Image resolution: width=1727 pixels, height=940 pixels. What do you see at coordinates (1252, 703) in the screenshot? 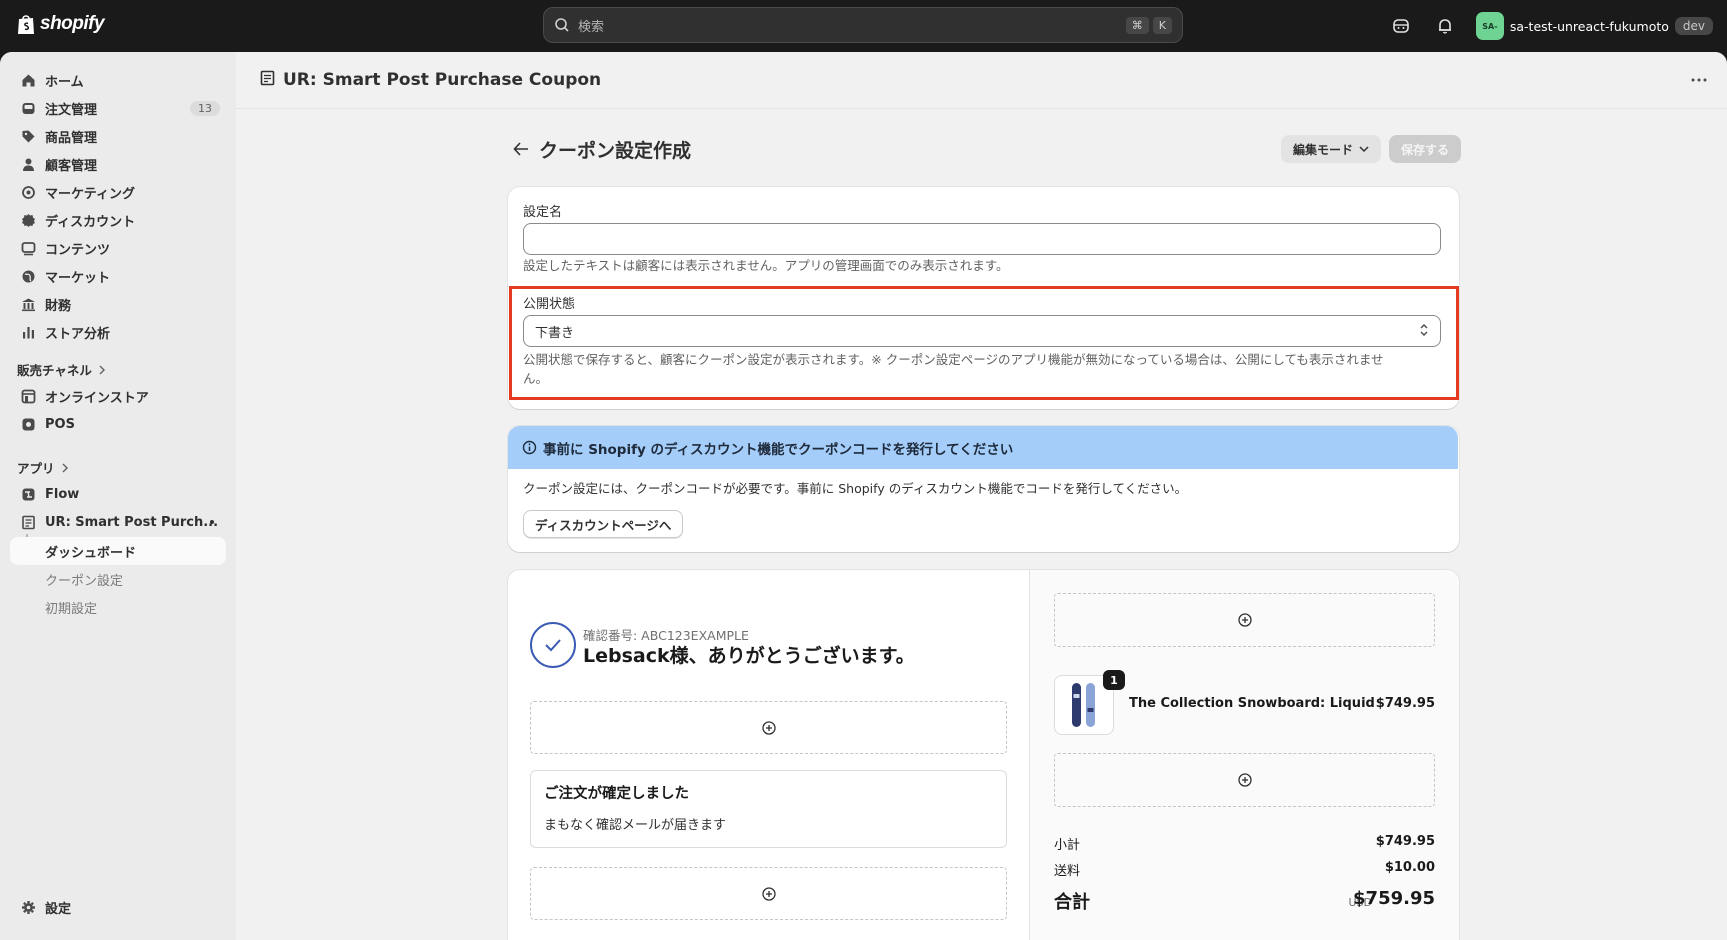
I see `product-name: The Collection Snowboard: Liquid` at bounding box center [1252, 703].